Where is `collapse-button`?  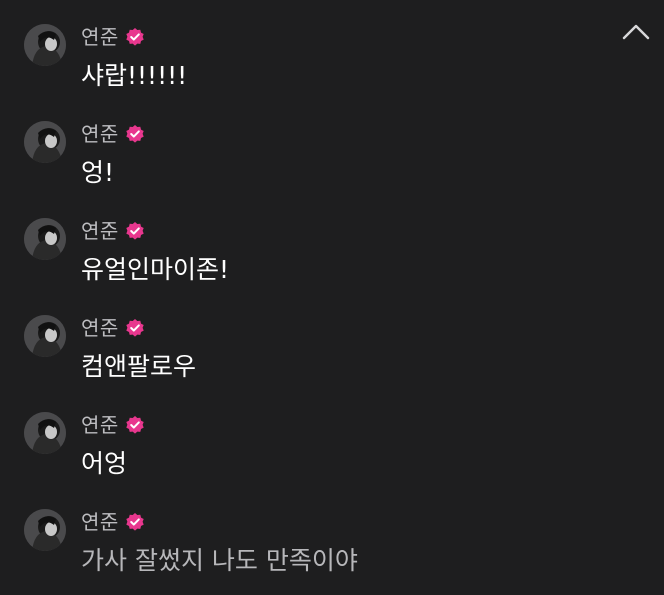
collapse-button is located at coordinates (636, 32).